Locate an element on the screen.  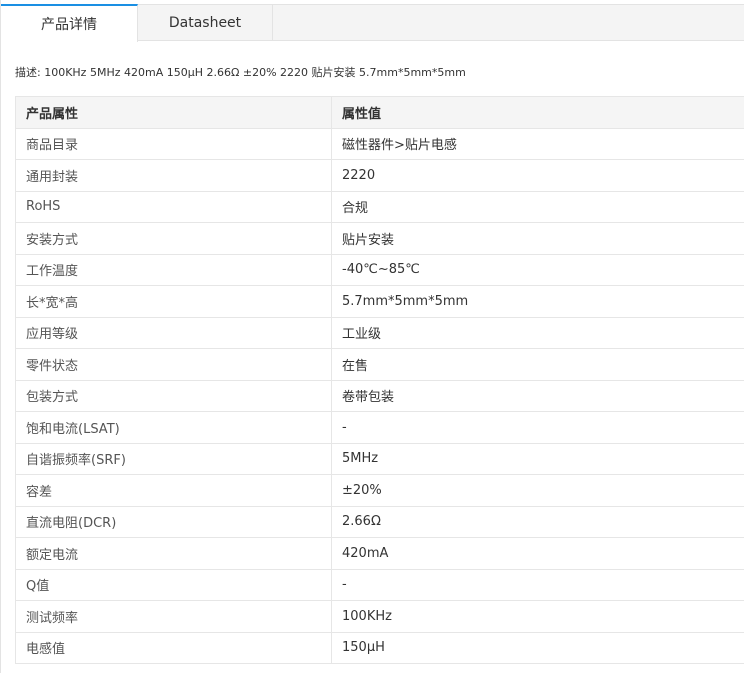
table-row: 电感值 150μH is located at coordinates (379, 647).